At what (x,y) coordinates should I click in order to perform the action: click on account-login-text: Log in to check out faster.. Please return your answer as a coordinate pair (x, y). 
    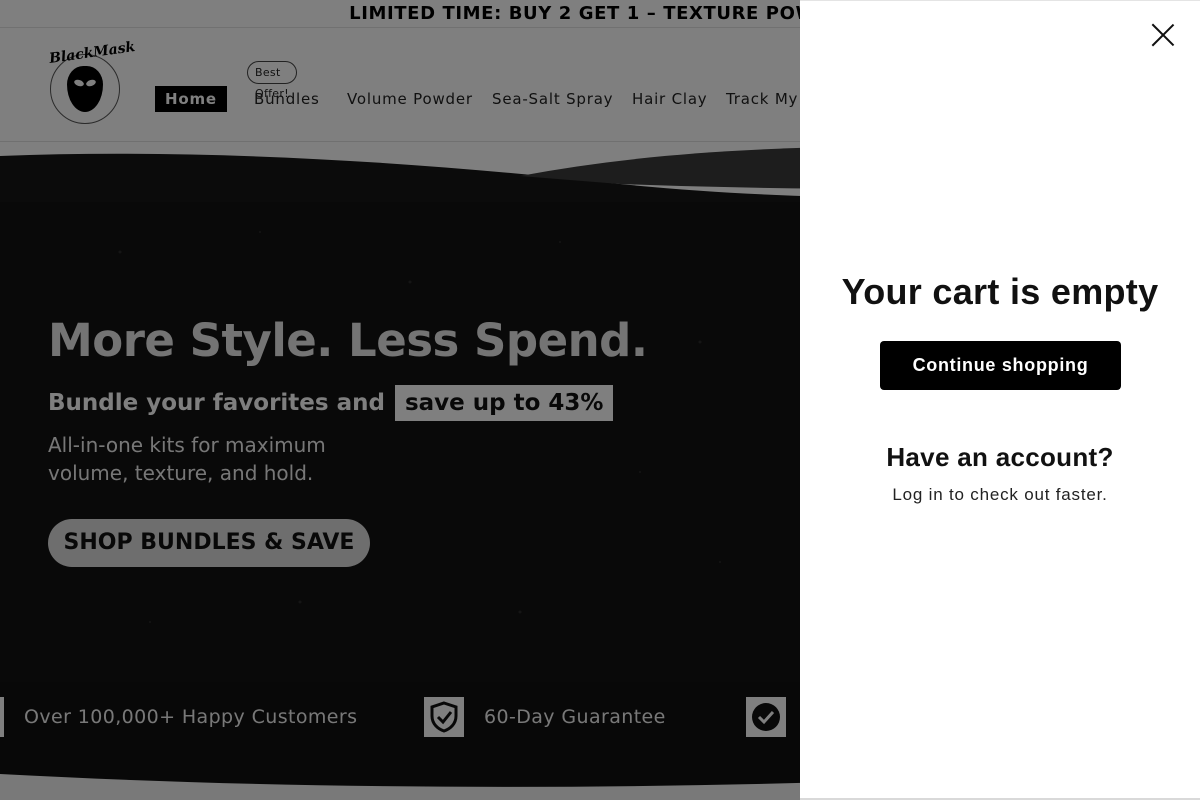
    Looking at the image, I should click on (1000, 495).